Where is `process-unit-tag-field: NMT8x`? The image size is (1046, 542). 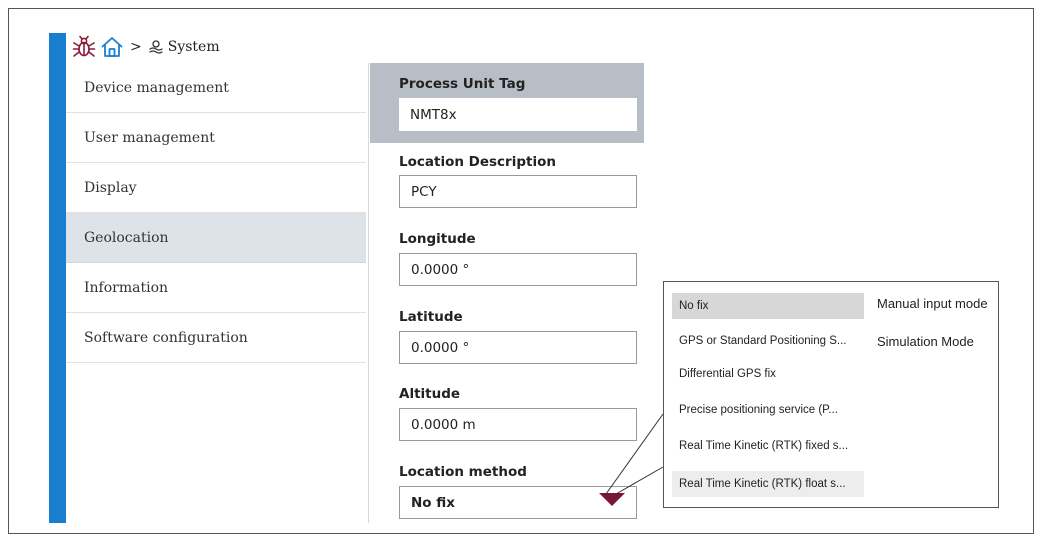
process-unit-tag-field: NMT8x is located at coordinates (518, 114).